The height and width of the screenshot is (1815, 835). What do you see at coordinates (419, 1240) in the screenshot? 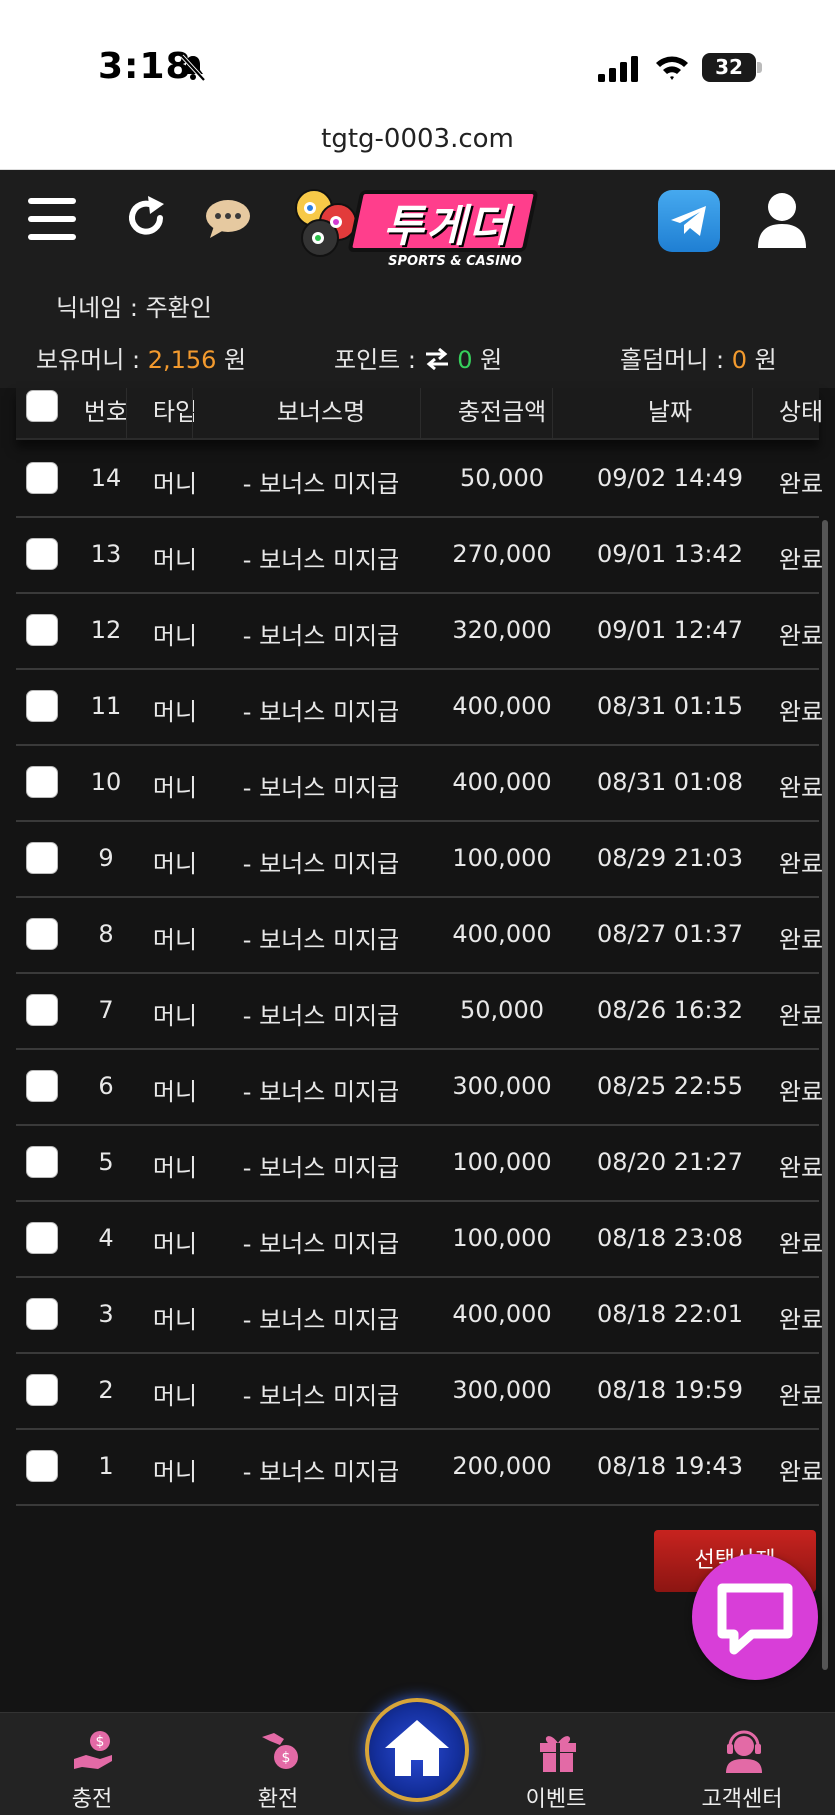
I see `table-row: 4 머니 - 보너스 미지급 100,000 08/18 23:08 완료` at bounding box center [419, 1240].